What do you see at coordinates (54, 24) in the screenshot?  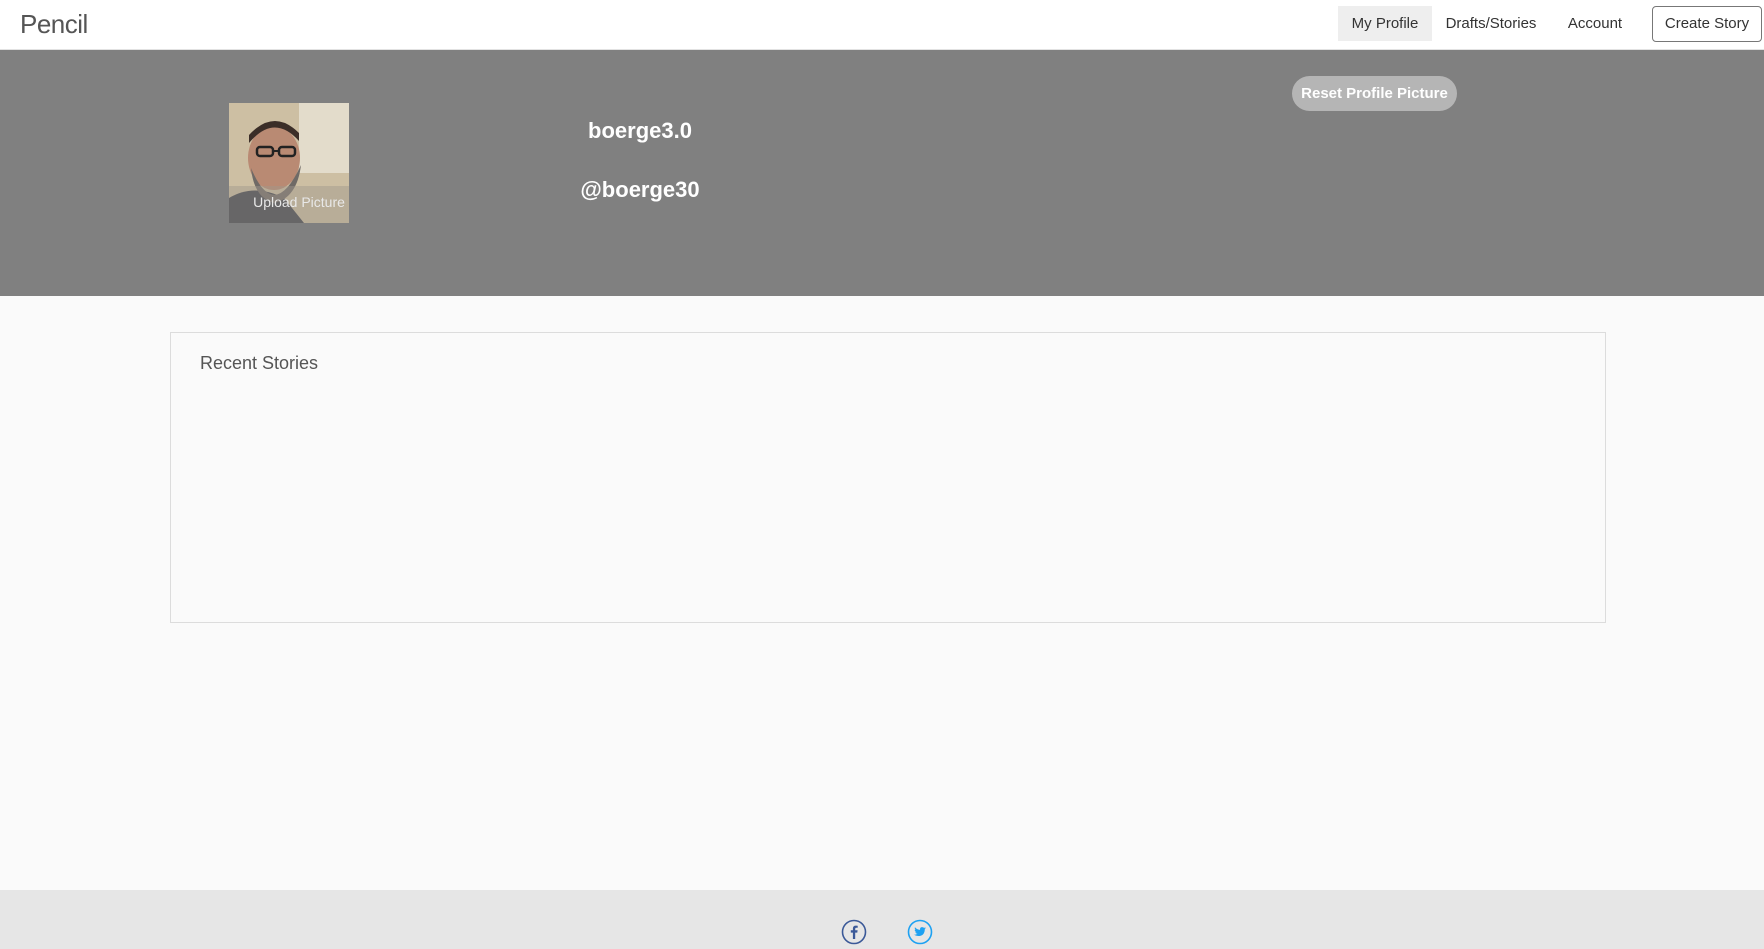 I see `brand-logo: Pencil` at bounding box center [54, 24].